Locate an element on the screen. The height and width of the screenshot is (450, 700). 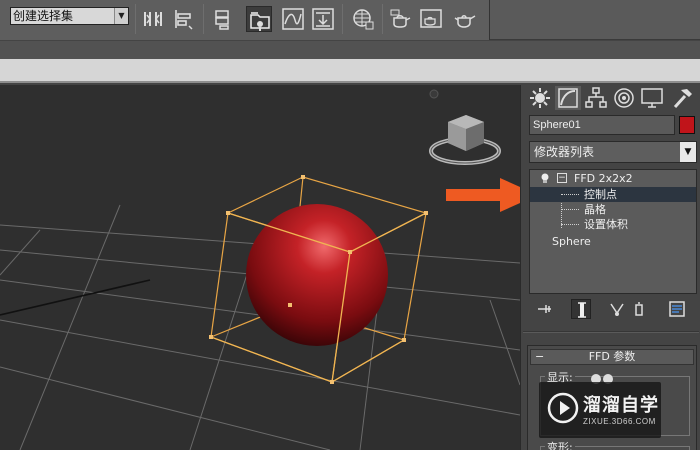
subobject-label: 晶格 is located at coordinates (595, 209).